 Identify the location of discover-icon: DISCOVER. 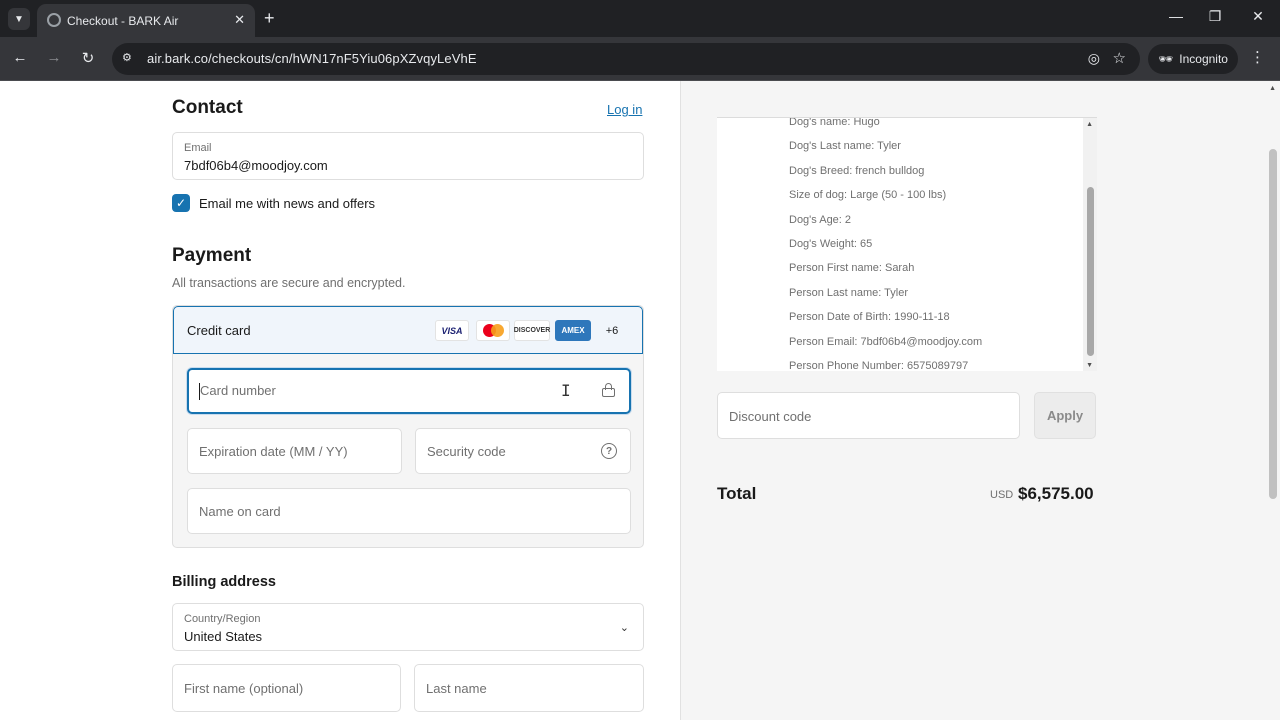
(532, 330).